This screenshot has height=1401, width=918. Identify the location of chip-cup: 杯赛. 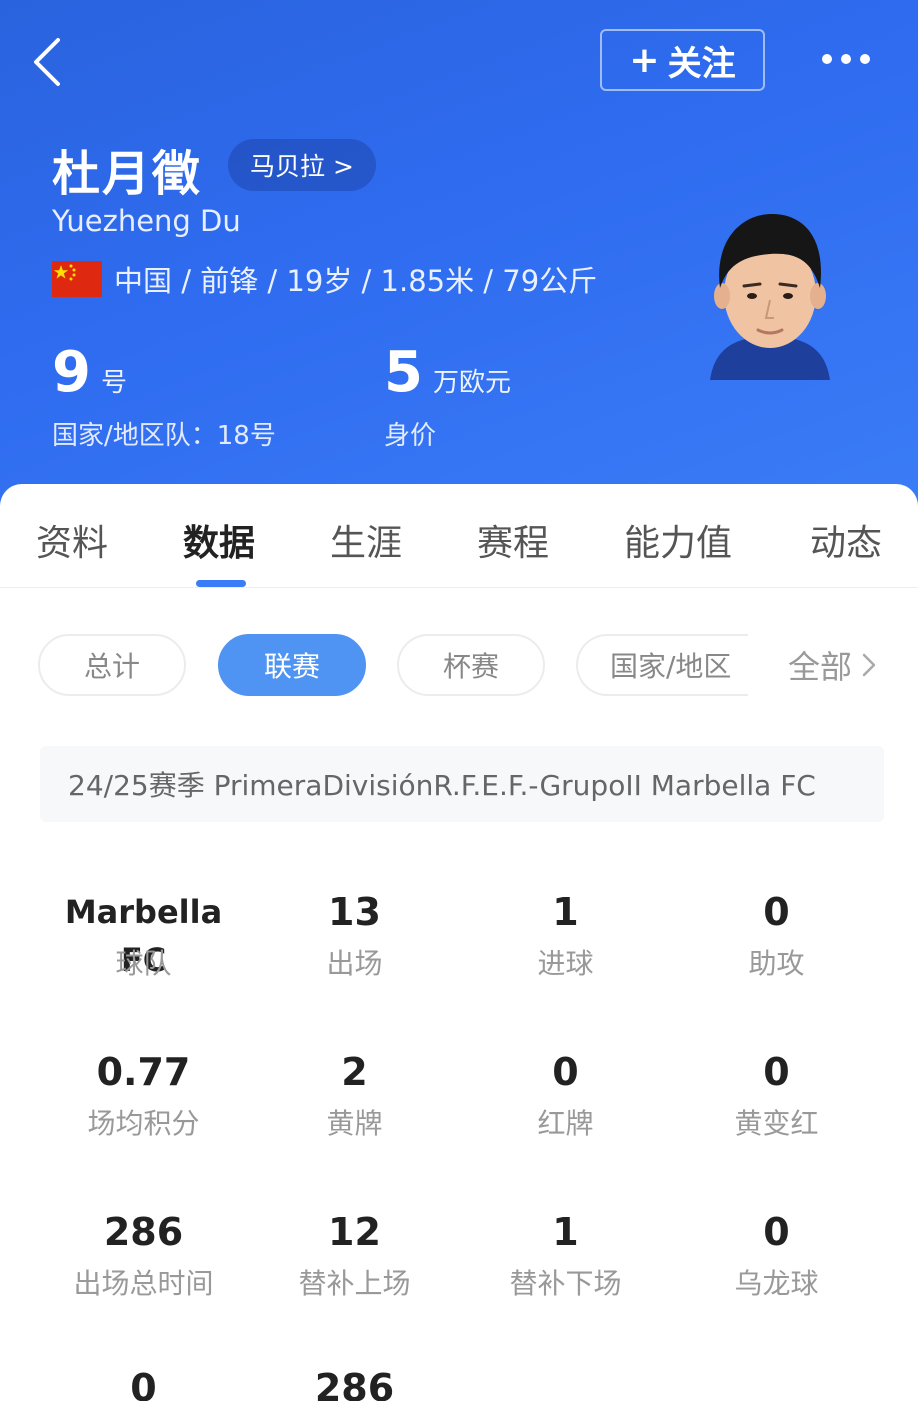
(471, 665).